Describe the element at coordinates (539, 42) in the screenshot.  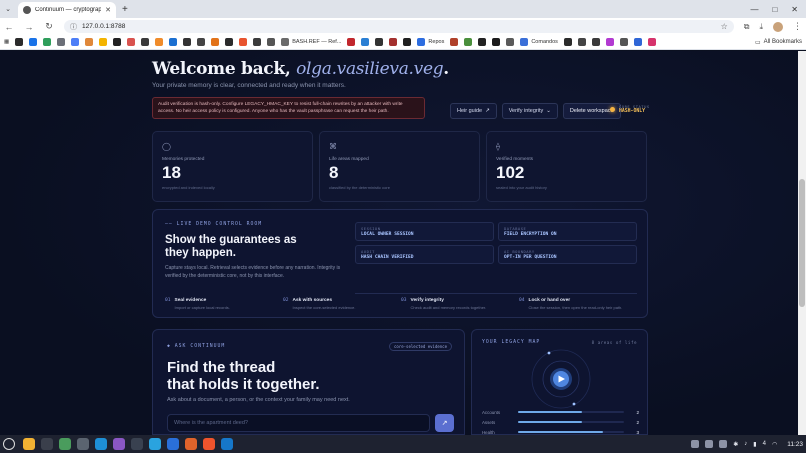
I see `bookmark-item: Comandos` at that location.